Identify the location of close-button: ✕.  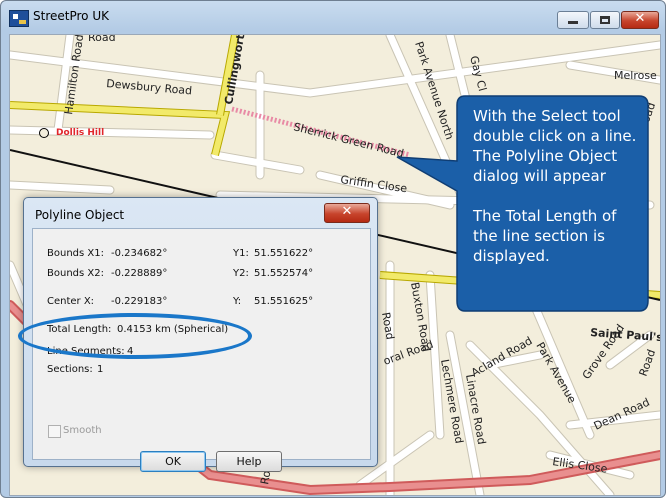
(640, 20).